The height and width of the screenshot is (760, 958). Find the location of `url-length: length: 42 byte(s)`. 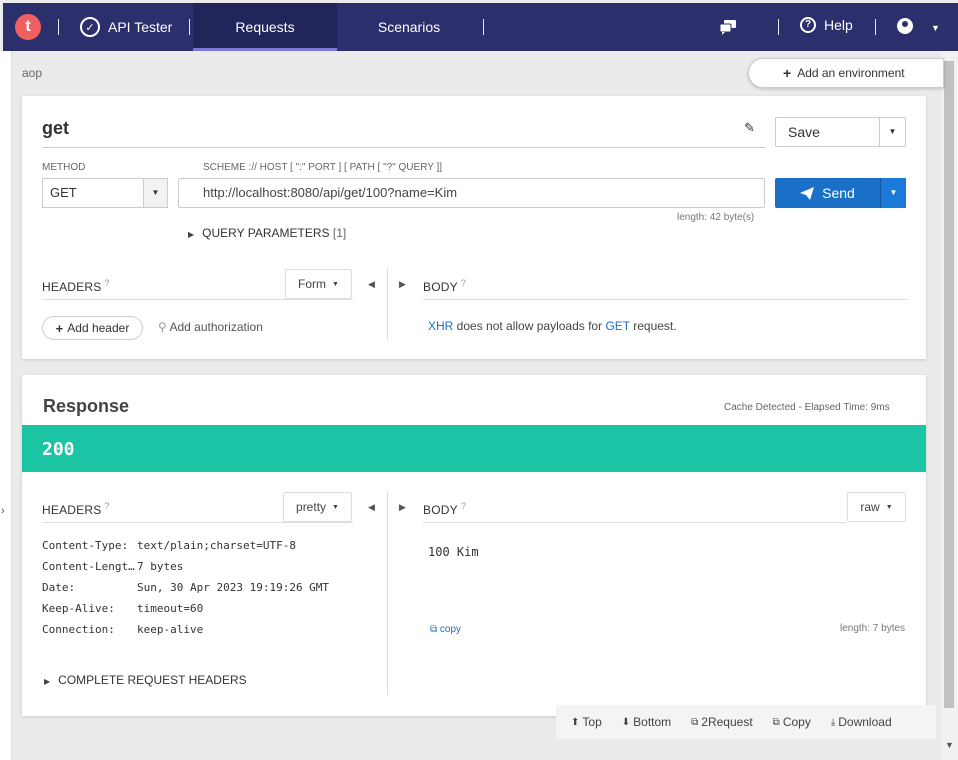

url-length: length: 42 byte(s) is located at coordinates (716, 217).